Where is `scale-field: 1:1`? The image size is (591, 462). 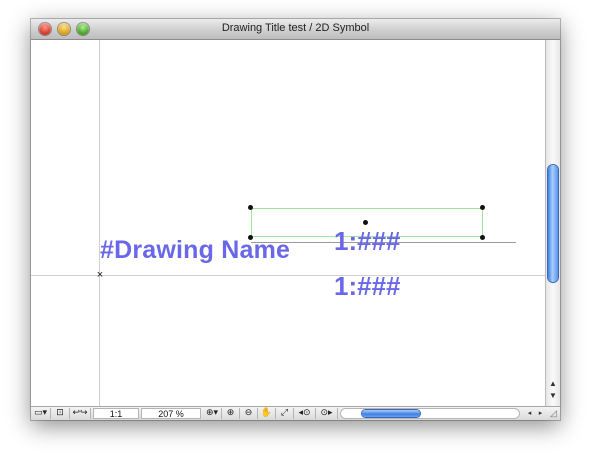
scale-field: 1:1 is located at coordinates (116, 413).